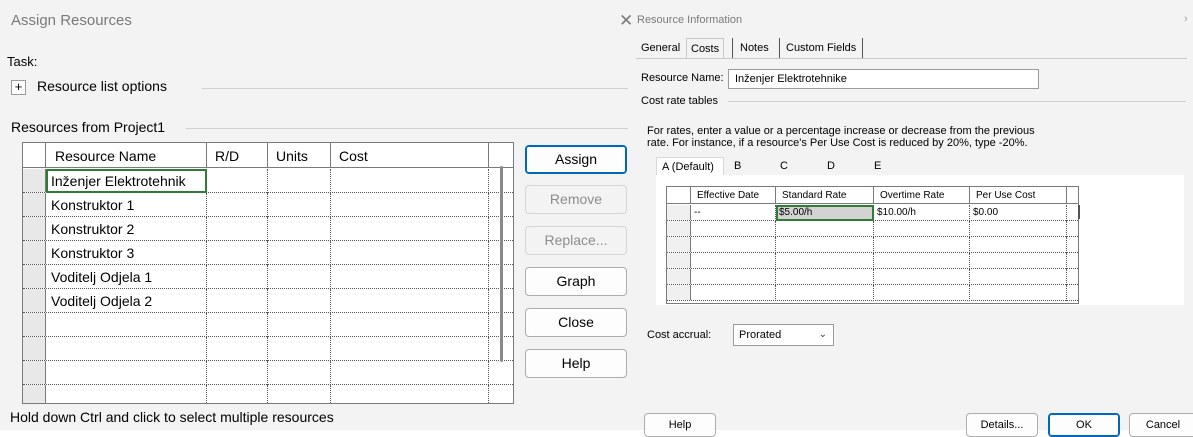 The image size is (1193, 437). I want to click on remove-button: Remove, so click(576, 199).